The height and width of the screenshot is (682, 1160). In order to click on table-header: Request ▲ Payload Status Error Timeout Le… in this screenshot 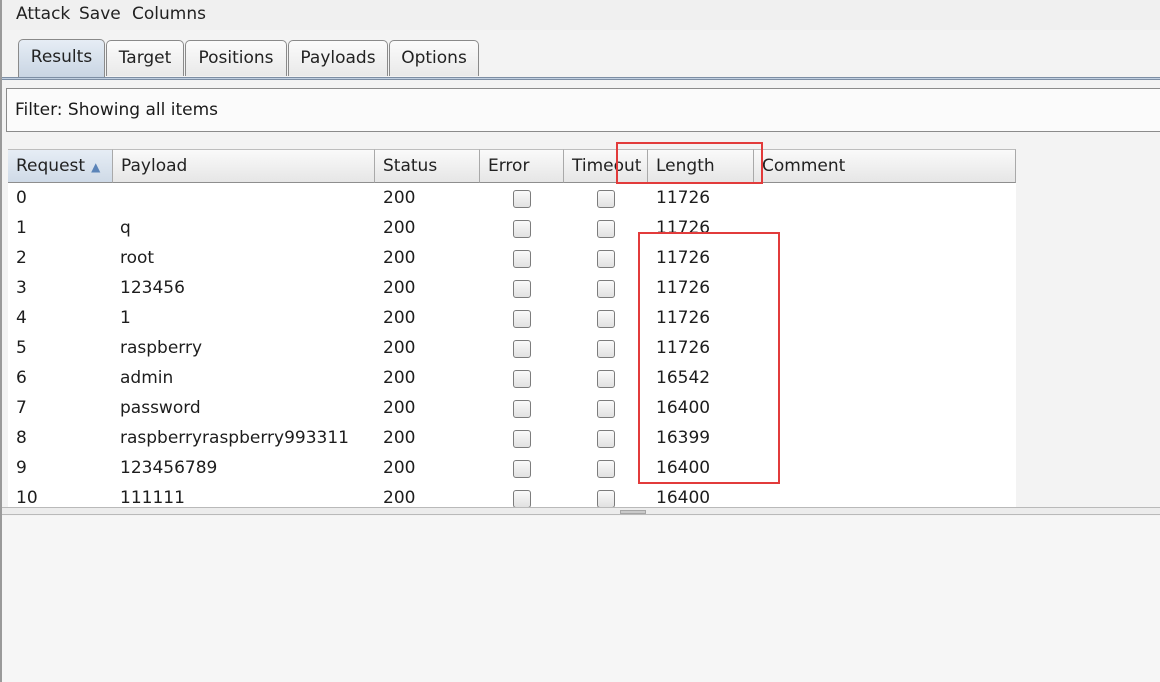, I will do `click(512, 166)`.